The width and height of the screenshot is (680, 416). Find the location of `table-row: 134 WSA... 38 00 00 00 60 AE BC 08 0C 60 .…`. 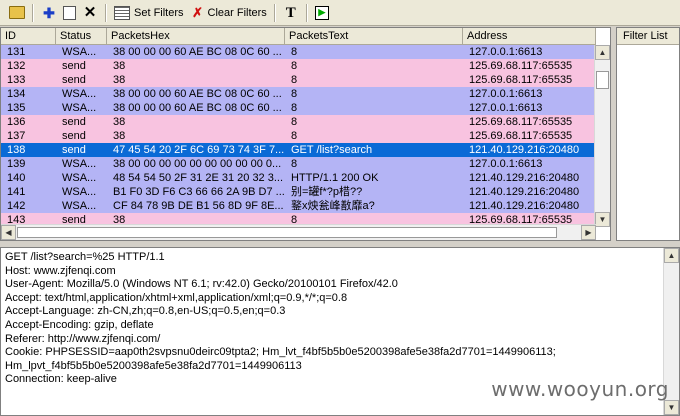

table-row: 134 WSA... 38 00 00 00 60 AE BC 08 0C 60 .… is located at coordinates (298, 94).